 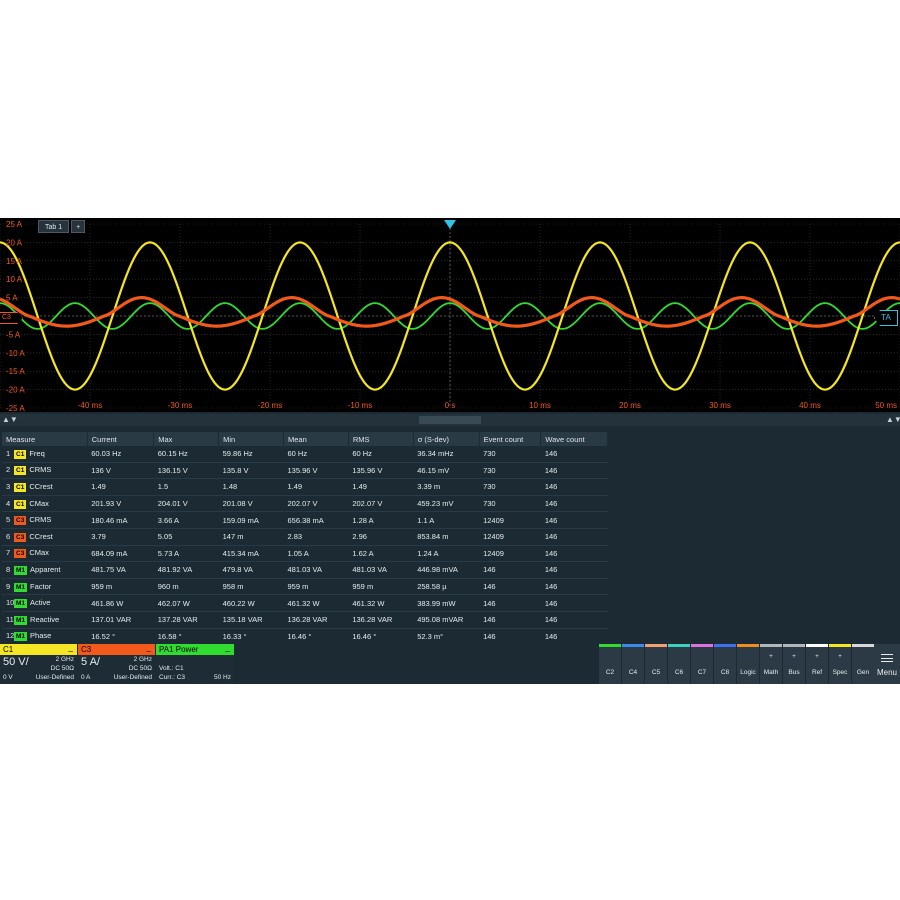 What do you see at coordinates (839, 664) in the screenshot?
I see `button-spec: + Spec` at bounding box center [839, 664].